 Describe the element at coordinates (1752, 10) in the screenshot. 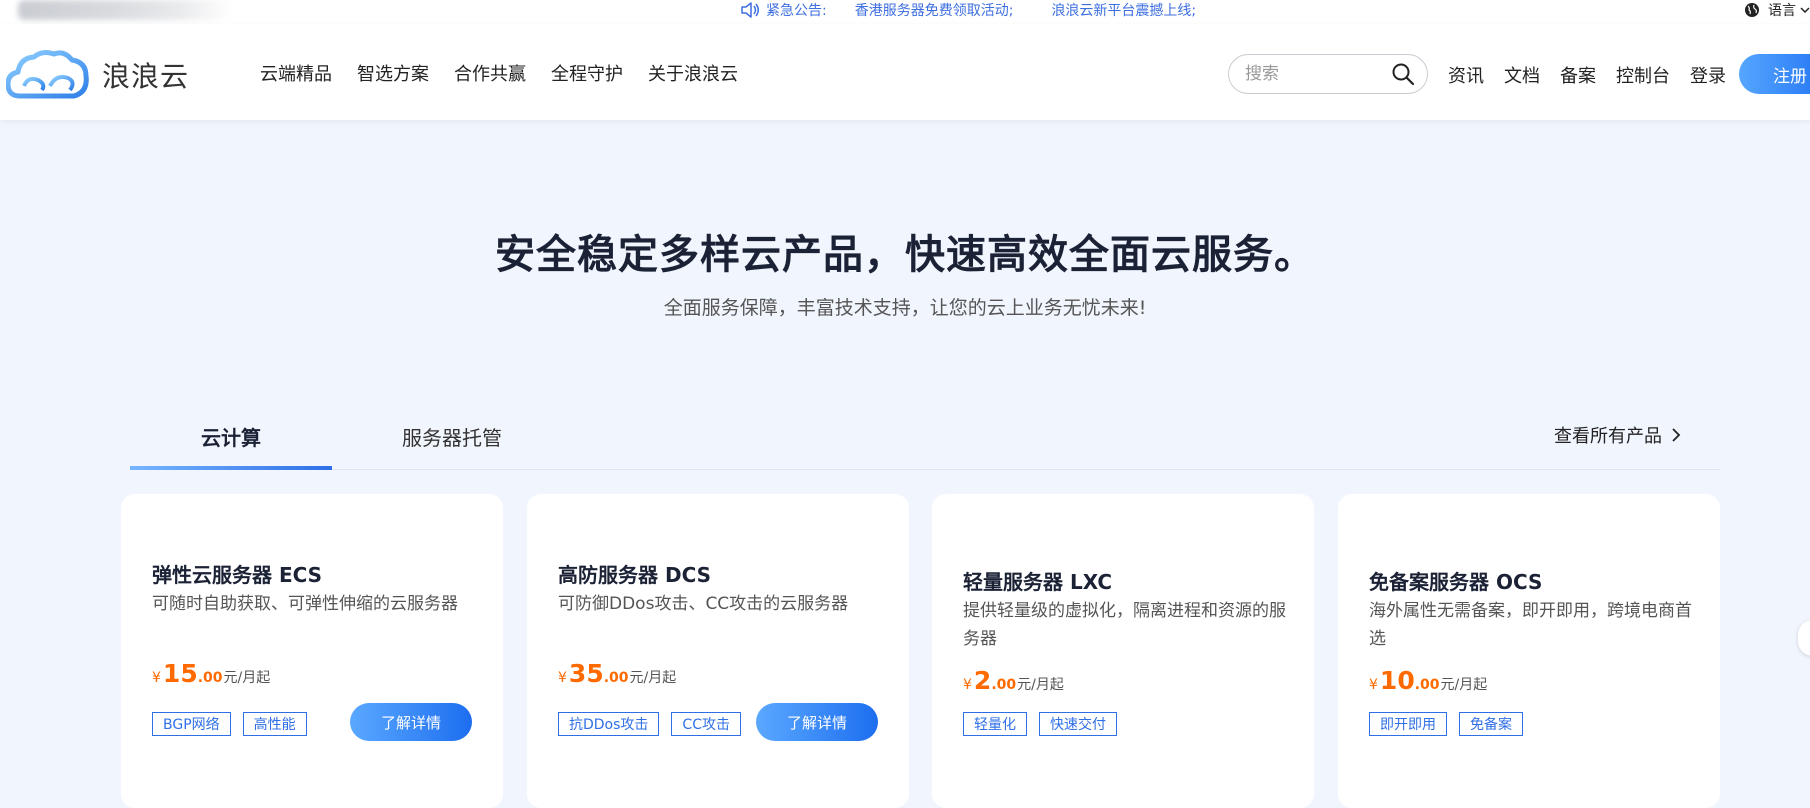

I see `globe-icon` at that location.